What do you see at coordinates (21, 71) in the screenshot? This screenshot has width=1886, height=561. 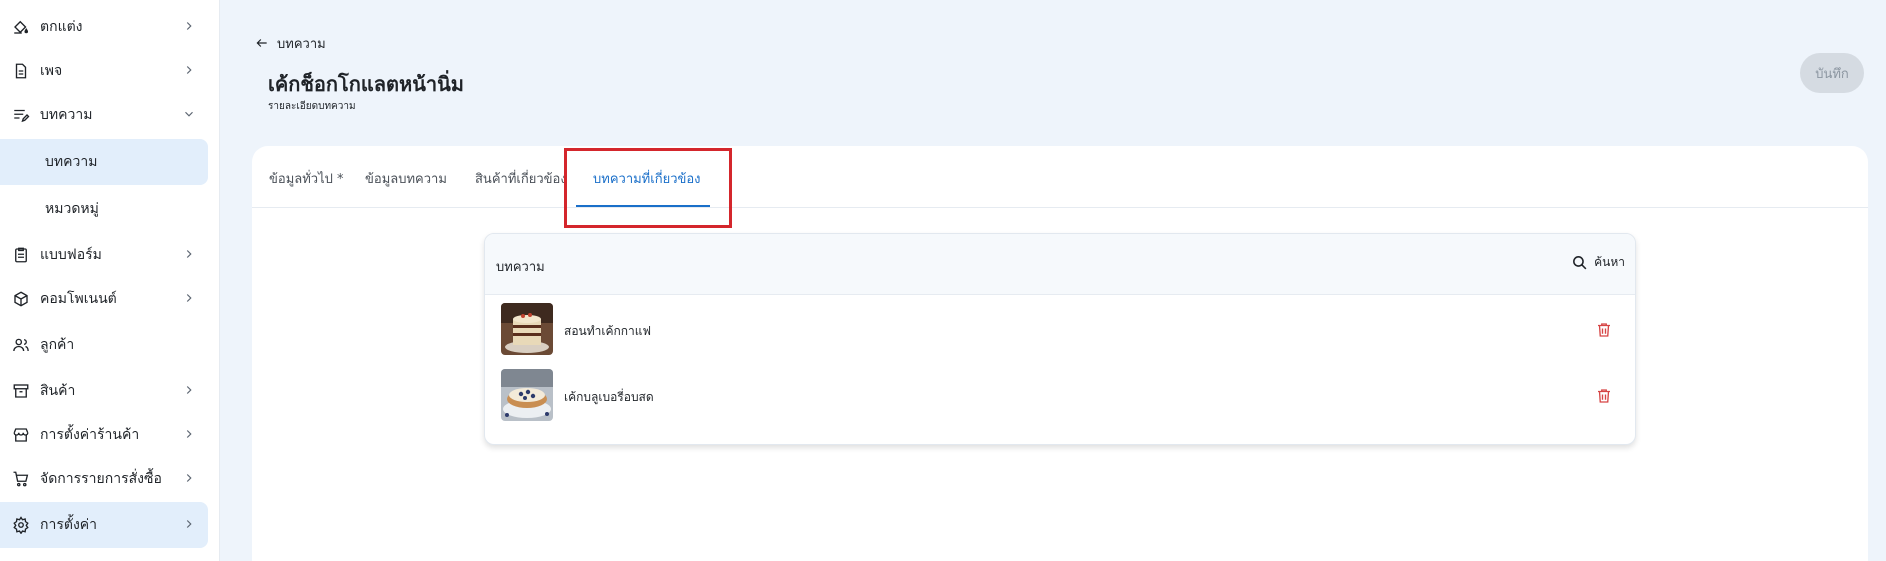 I see `page-icon` at bounding box center [21, 71].